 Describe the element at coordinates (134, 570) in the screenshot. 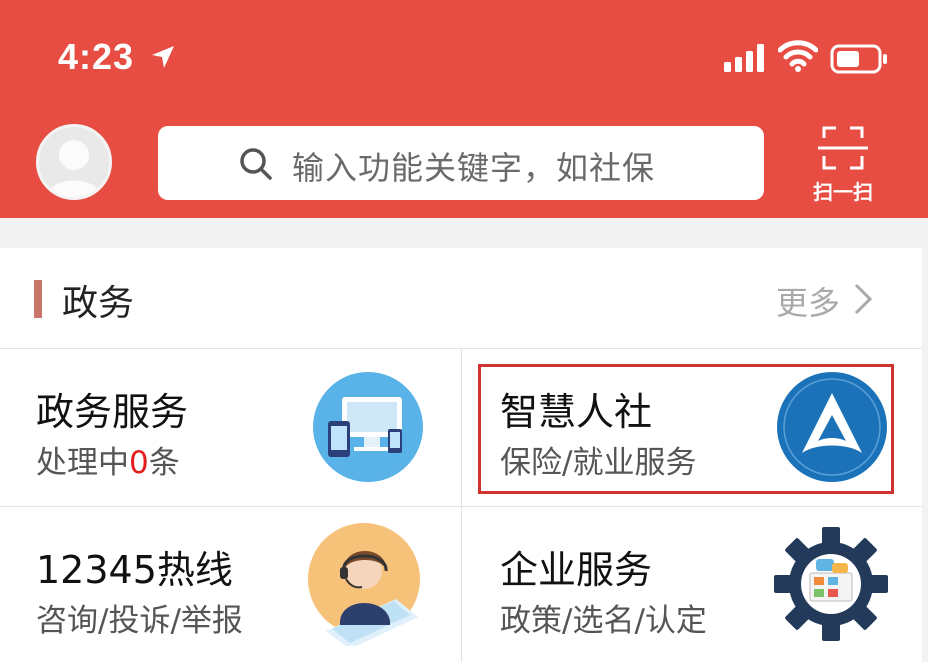

I see `tile-title: 12345热线` at that location.